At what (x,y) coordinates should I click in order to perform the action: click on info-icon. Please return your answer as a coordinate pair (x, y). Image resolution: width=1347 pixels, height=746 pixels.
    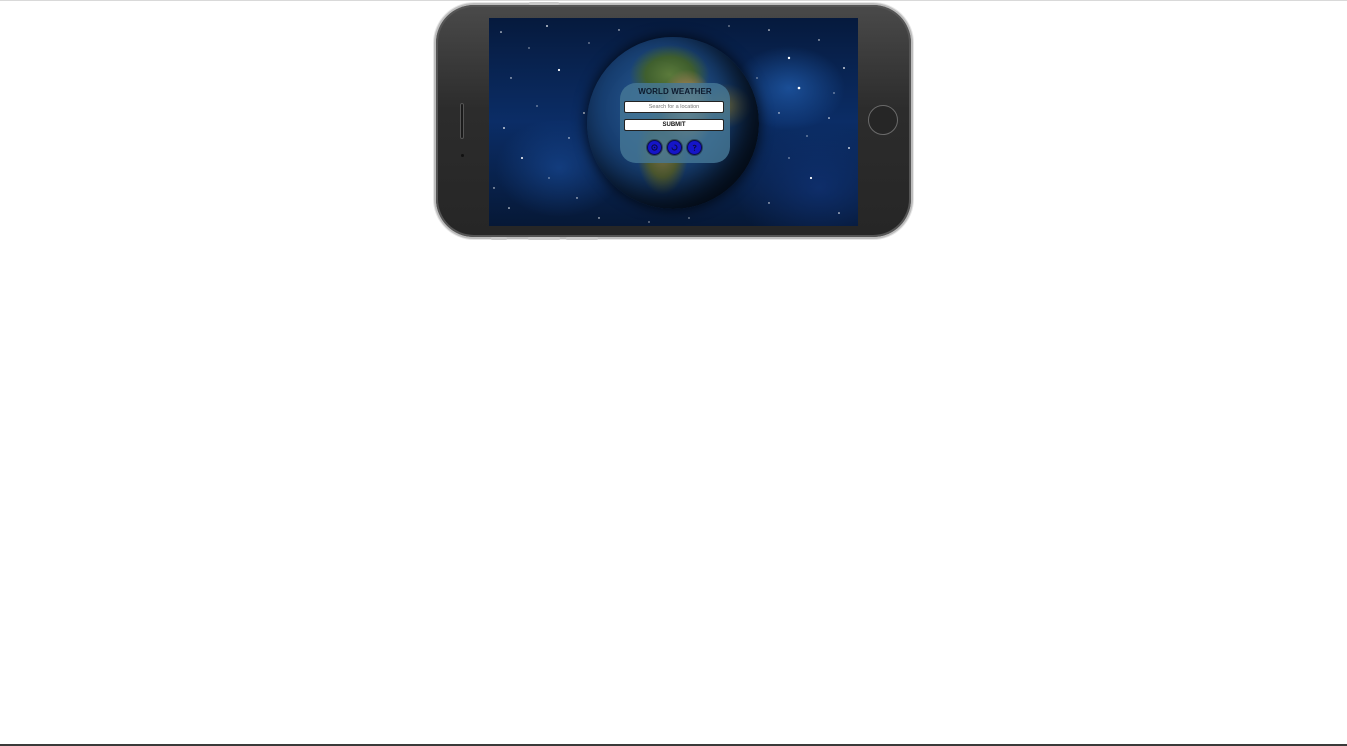
    Looking at the image, I should click on (694, 147).